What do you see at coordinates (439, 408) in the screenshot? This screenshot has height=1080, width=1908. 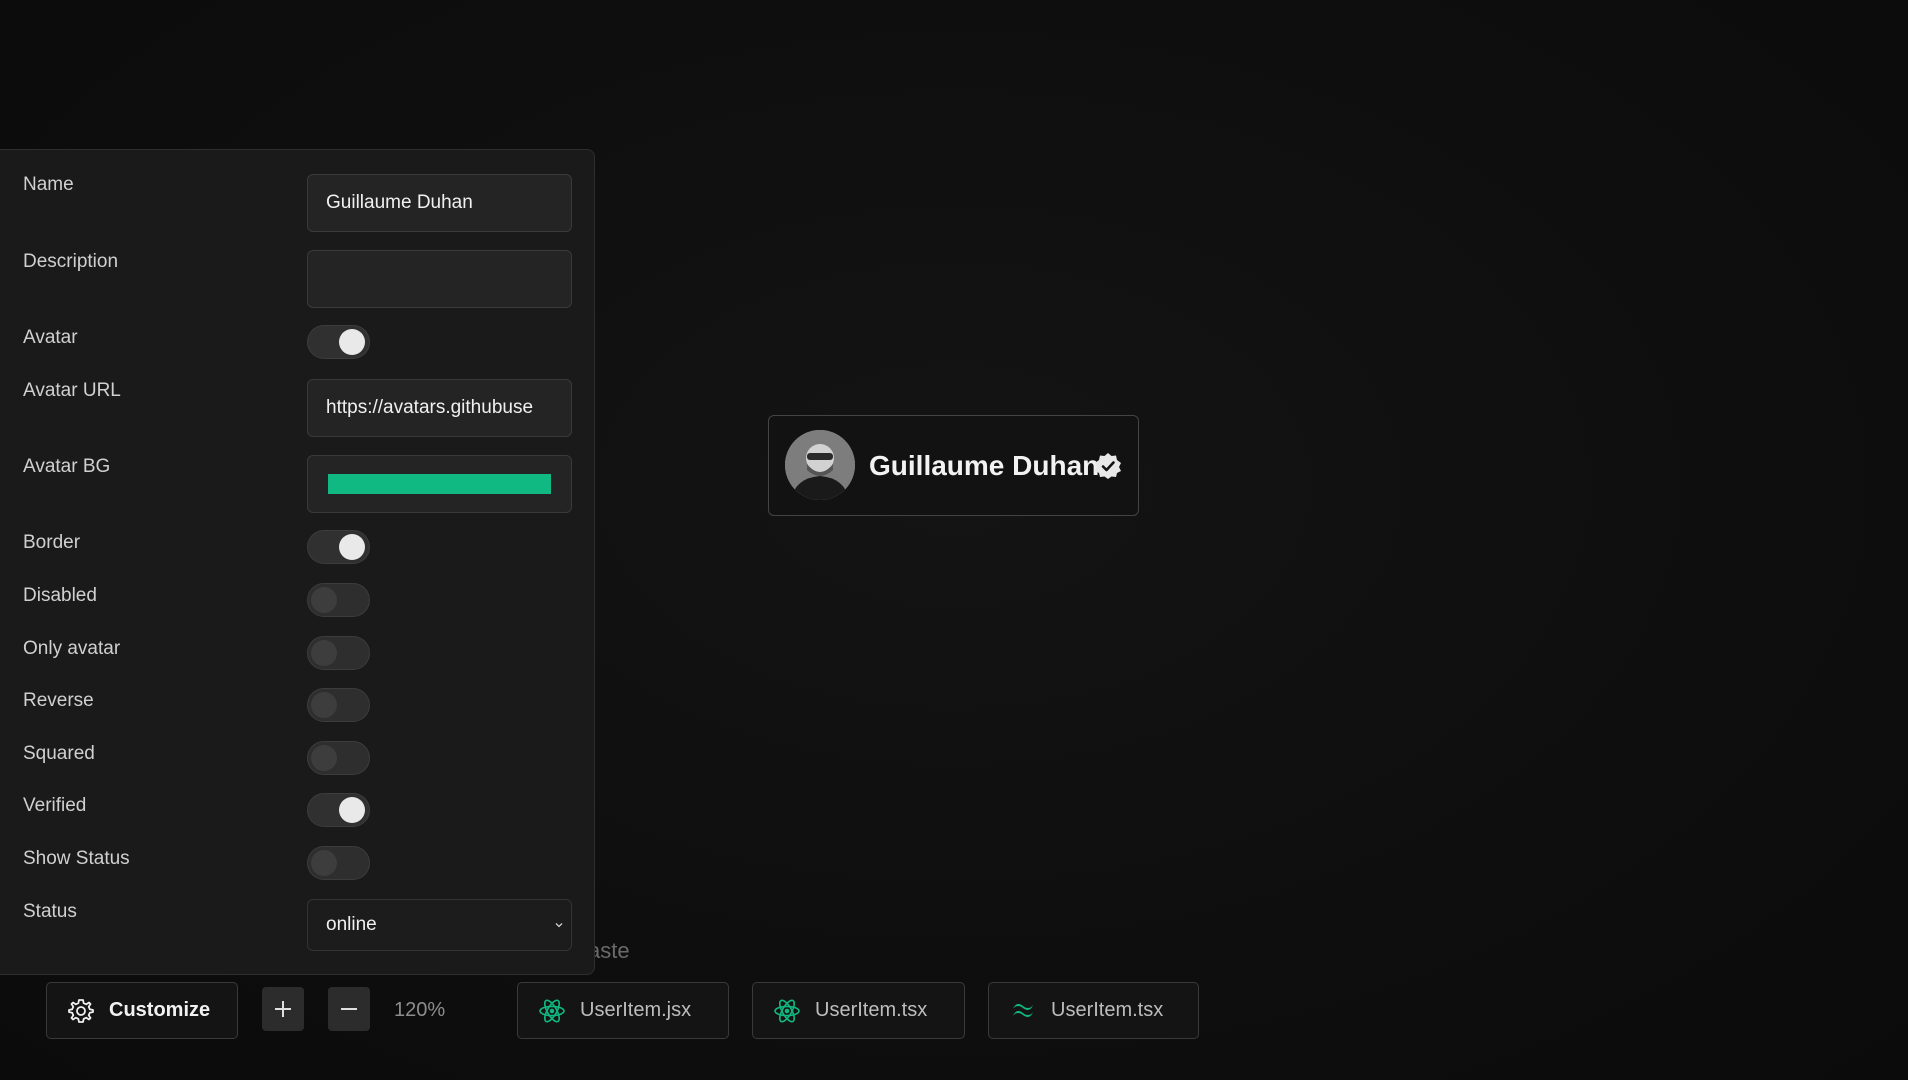 I see `avatar-url-input: https://avatars.githubuse` at bounding box center [439, 408].